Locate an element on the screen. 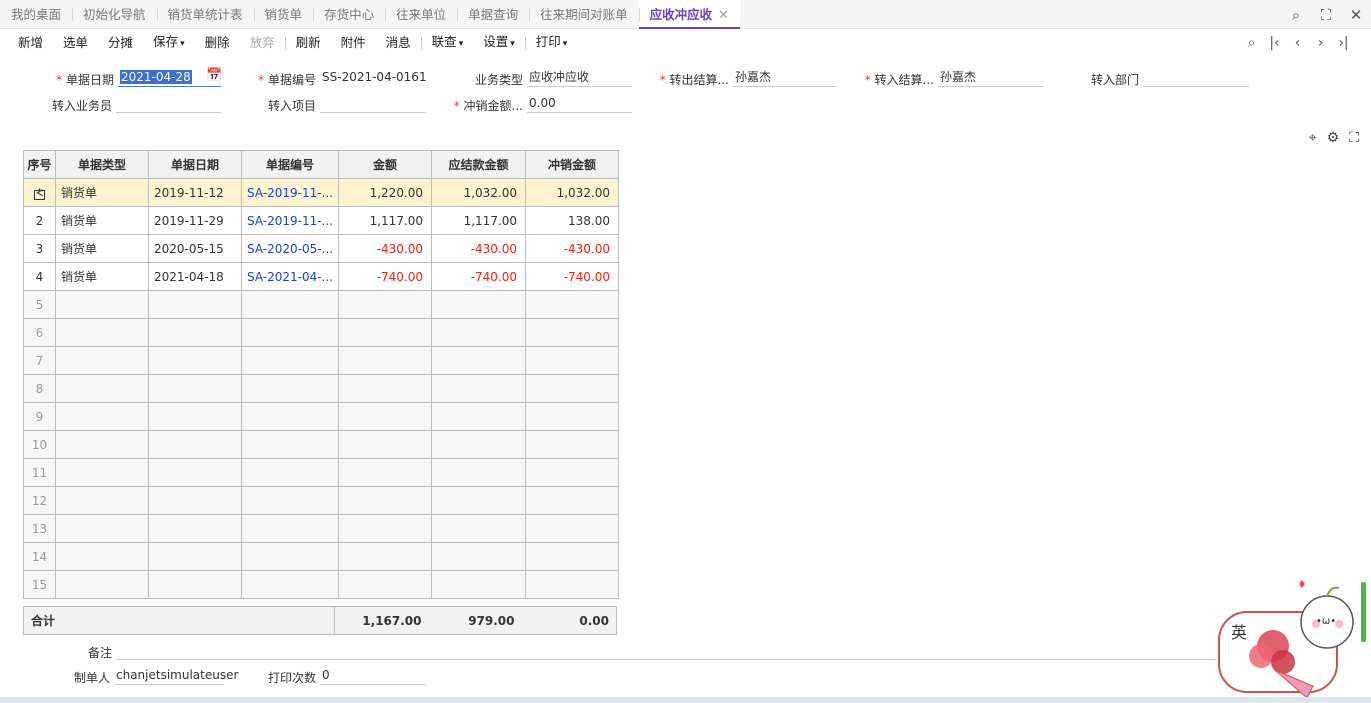 The width and height of the screenshot is (1371, 703). table-row-empty: 5 is located at coordinates (321, 304).